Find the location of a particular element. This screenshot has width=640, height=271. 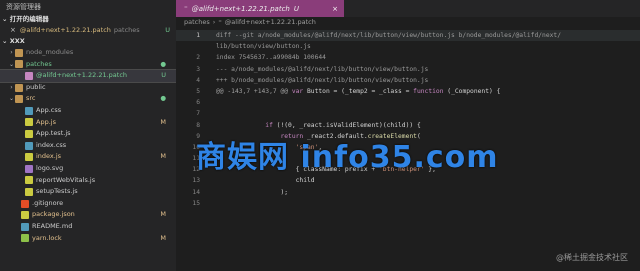

breadcrumb-item-file: @alifd+next+1.22.21.patch is located at coordinates (270, 22).